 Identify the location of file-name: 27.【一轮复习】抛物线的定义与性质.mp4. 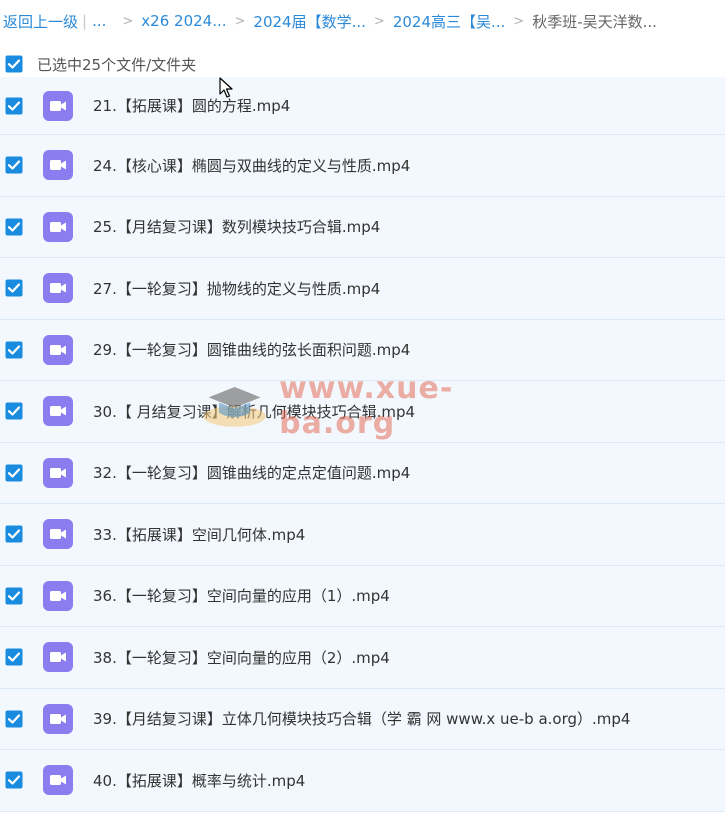
(236, 288).